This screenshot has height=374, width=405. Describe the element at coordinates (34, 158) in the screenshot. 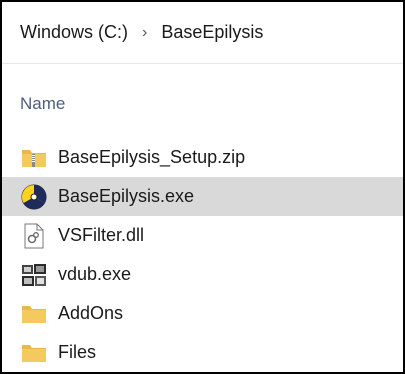

I see `zip-folder-icon` at that location.